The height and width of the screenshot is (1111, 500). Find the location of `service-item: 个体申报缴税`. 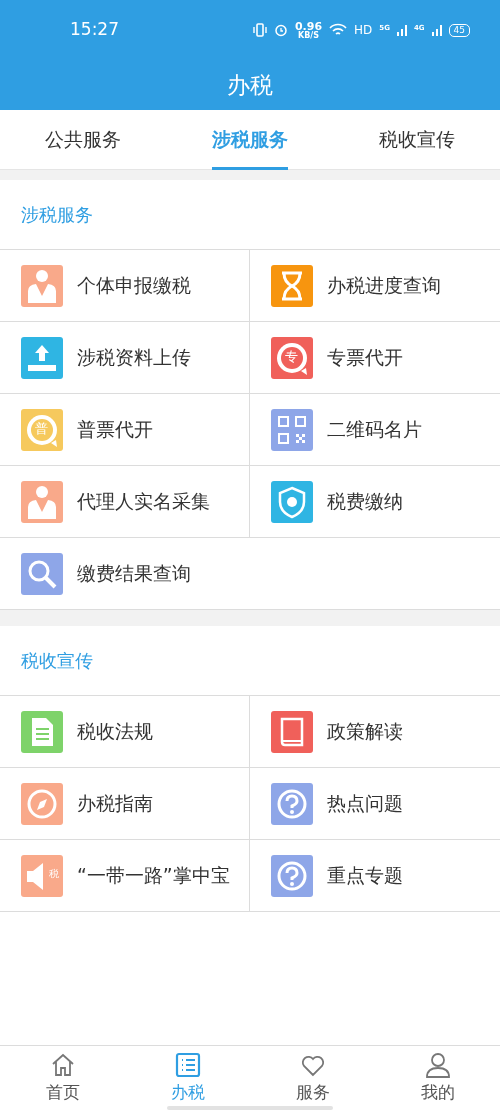

service-item: 个体申报缴税 is located at coordinates (125, 286).